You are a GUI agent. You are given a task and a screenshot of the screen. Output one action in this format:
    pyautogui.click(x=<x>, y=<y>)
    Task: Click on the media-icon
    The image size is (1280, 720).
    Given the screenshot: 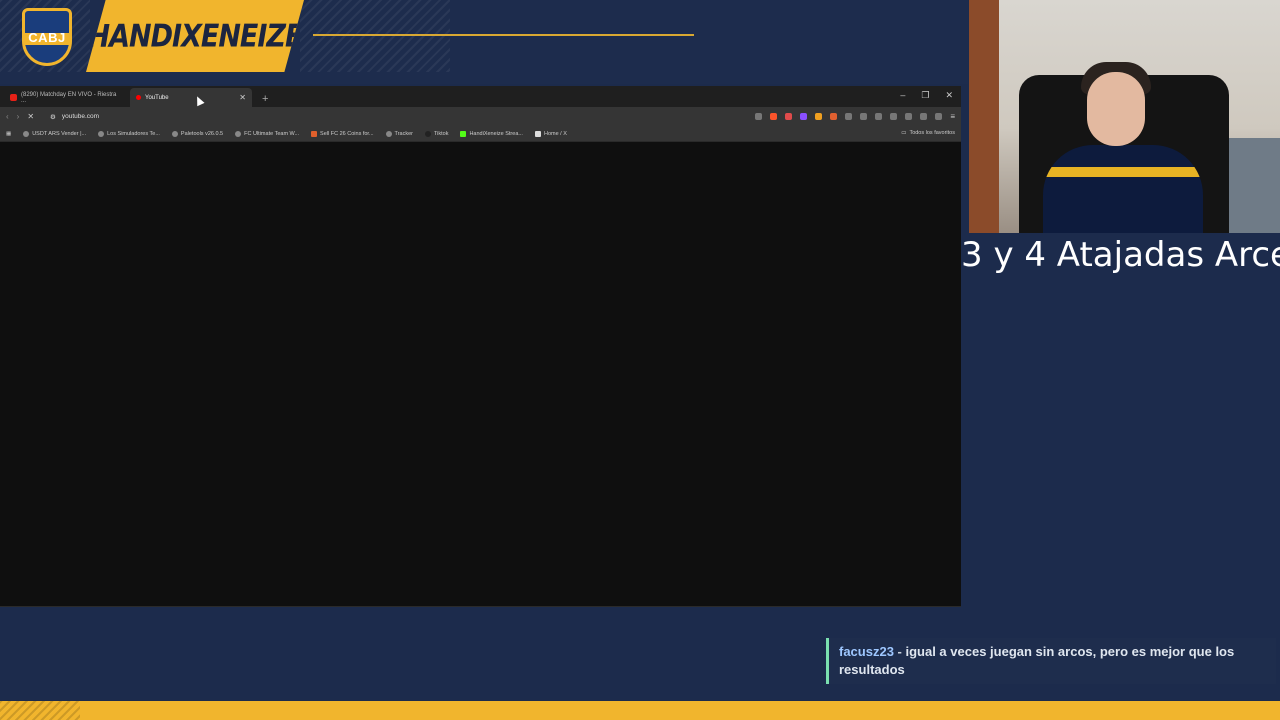 What is the action you would take?
    pyautogui.click(x=879, y=116)
    